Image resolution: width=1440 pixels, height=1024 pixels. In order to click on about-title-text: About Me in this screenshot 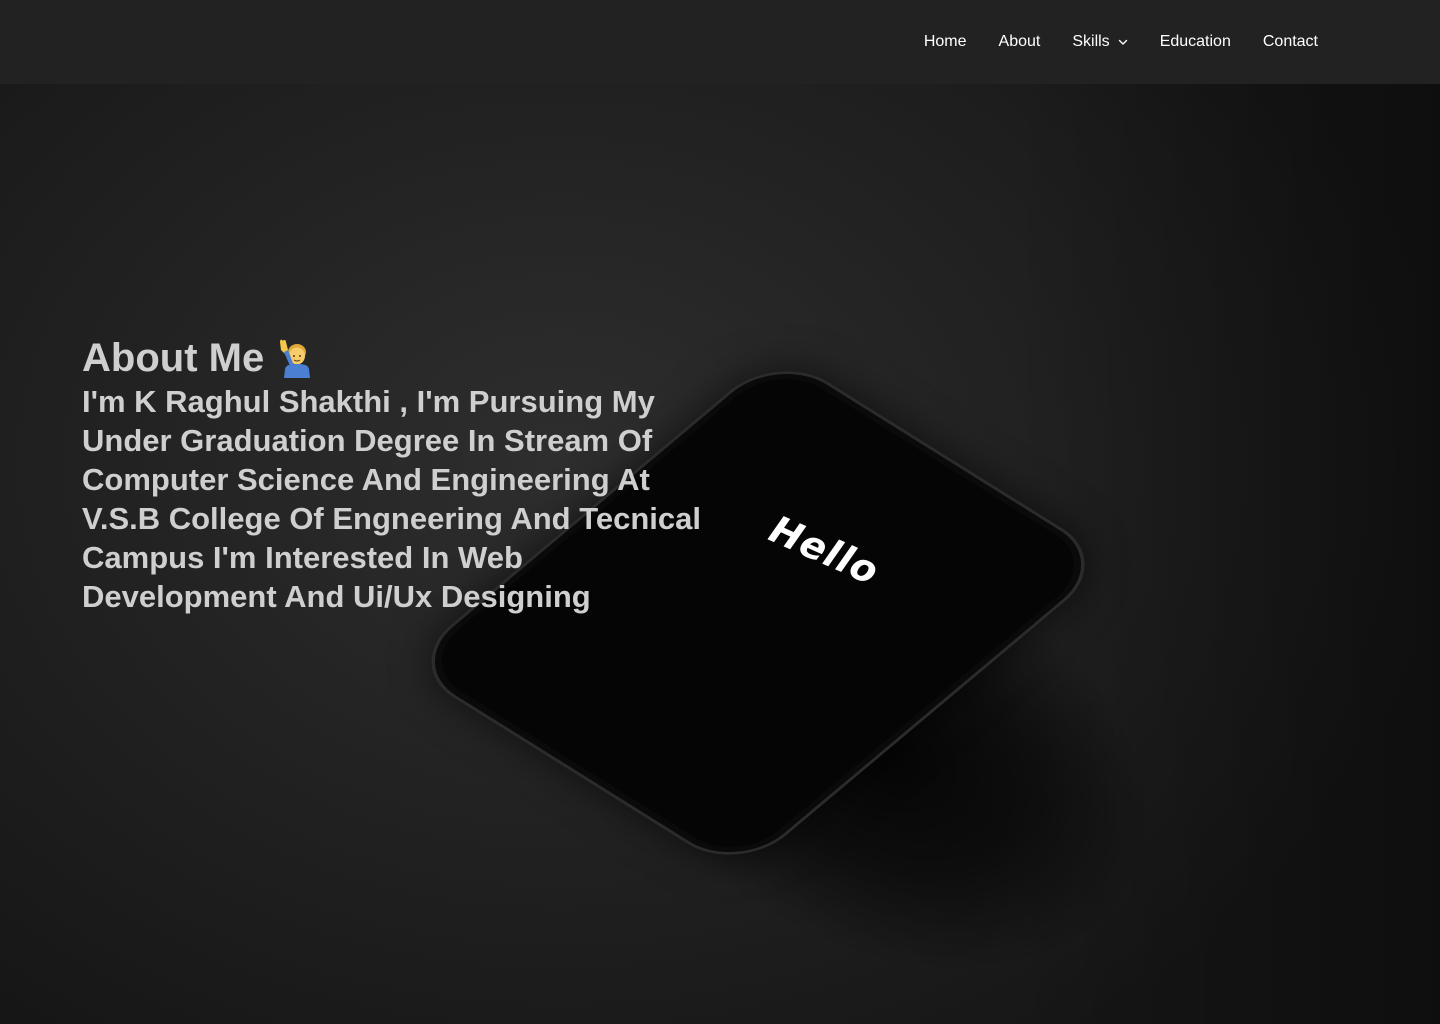, I will do `click(173, 358)`.